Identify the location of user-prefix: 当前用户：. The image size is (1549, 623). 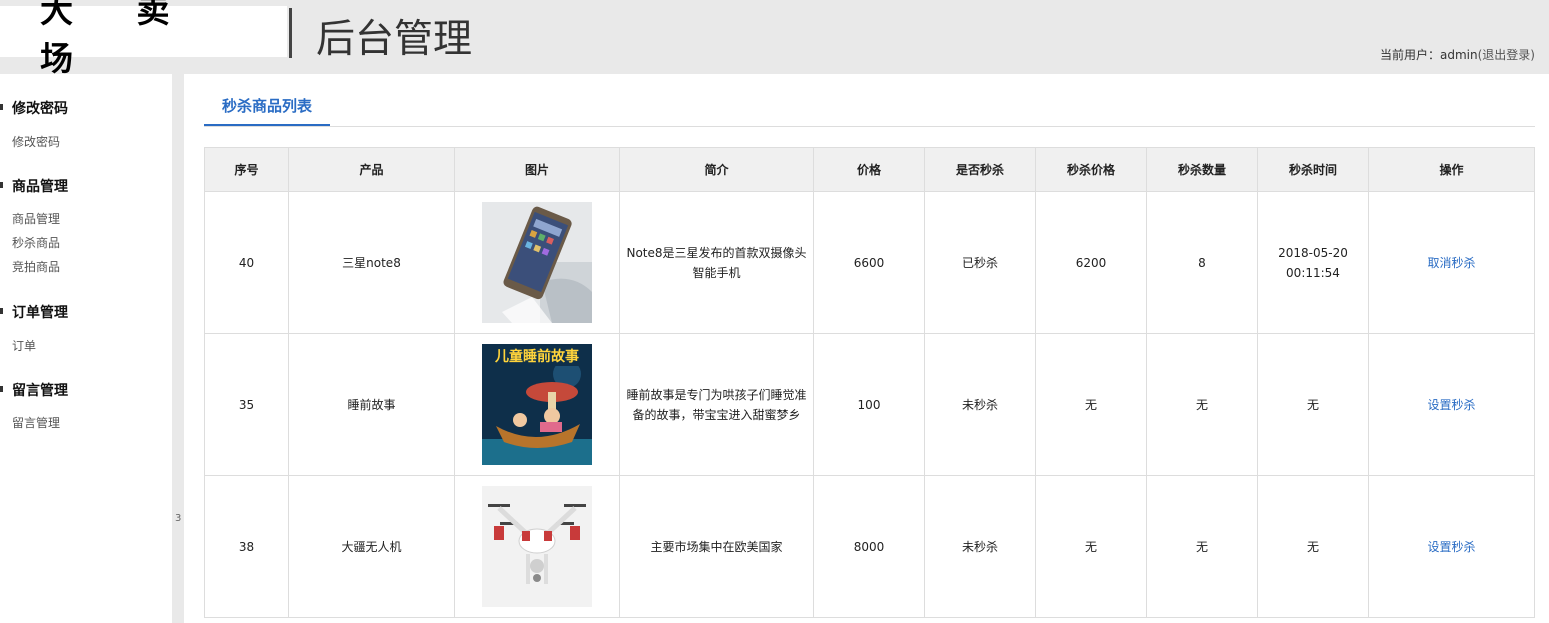
(1410, 55).